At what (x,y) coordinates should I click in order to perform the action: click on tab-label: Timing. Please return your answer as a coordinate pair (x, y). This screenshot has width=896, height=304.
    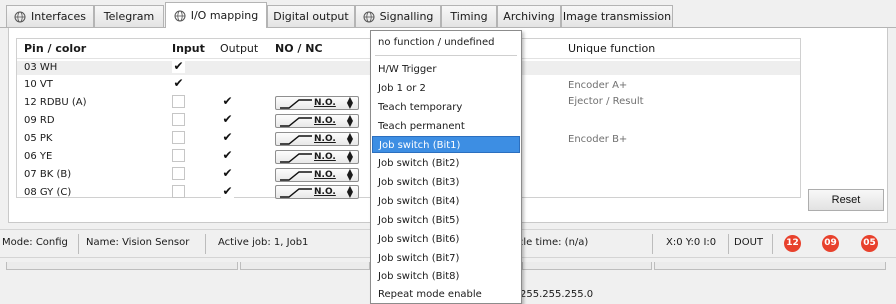
    Looking at the image, I should click on (469, 16).